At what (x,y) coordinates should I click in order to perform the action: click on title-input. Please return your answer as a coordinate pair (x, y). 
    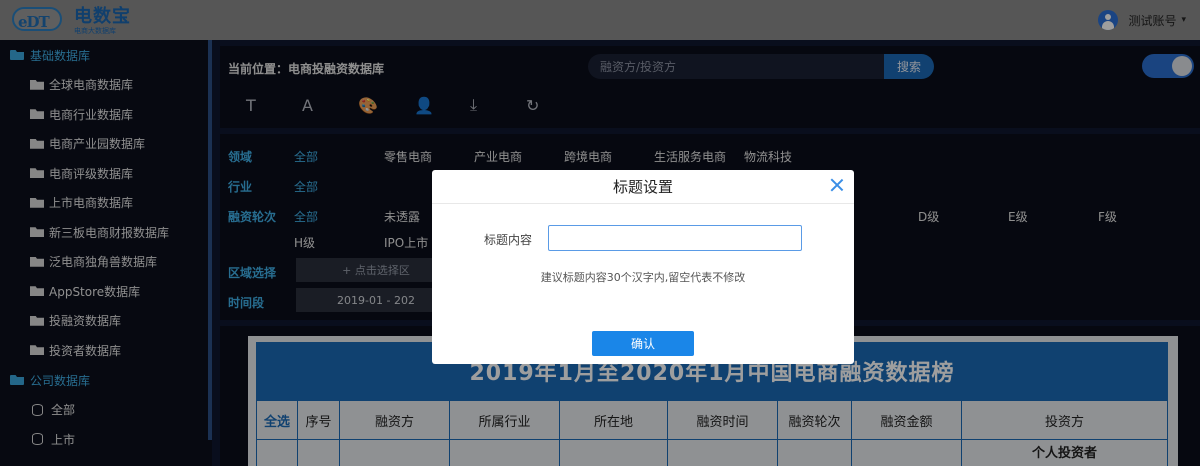
    Looking at the image, I should click on (675, 238).